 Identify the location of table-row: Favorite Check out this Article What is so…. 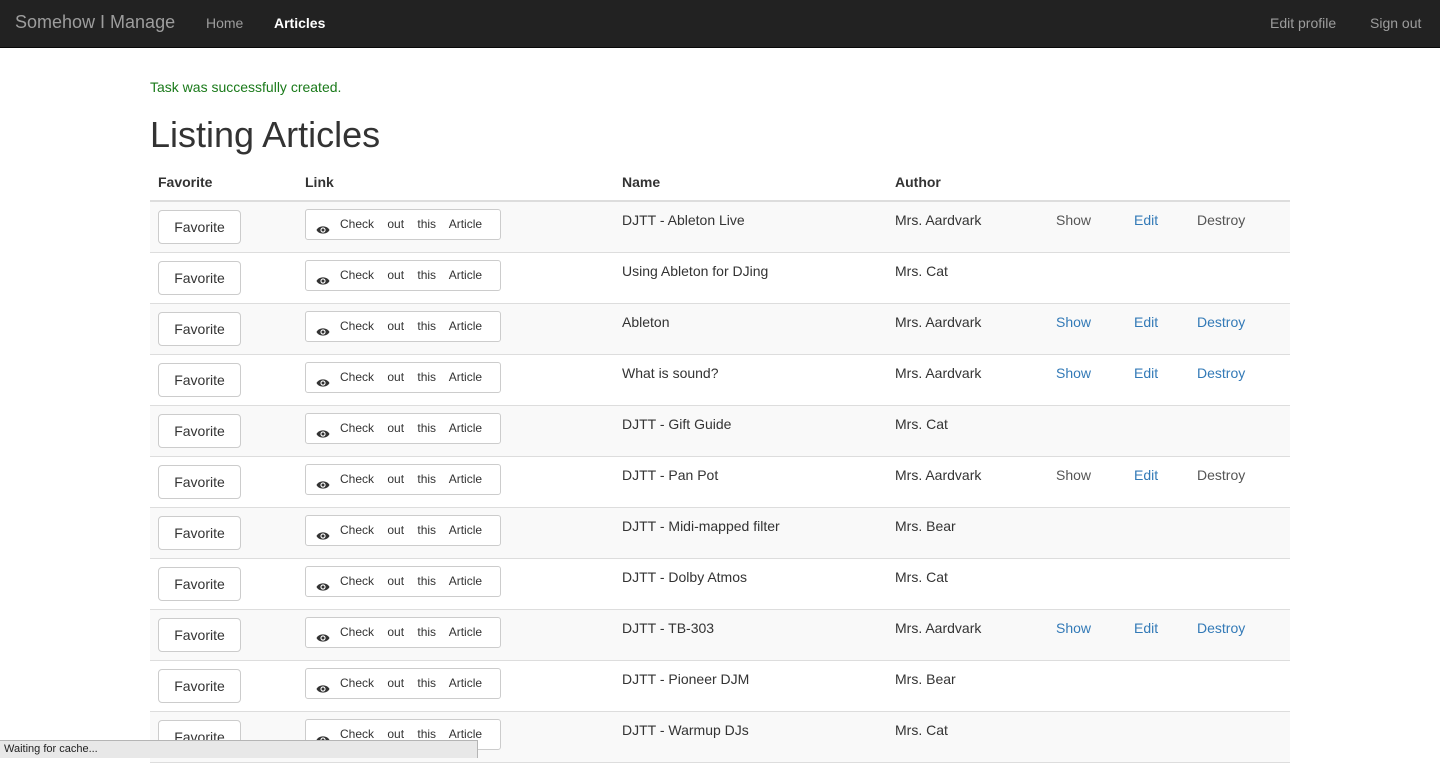
(720, 380).